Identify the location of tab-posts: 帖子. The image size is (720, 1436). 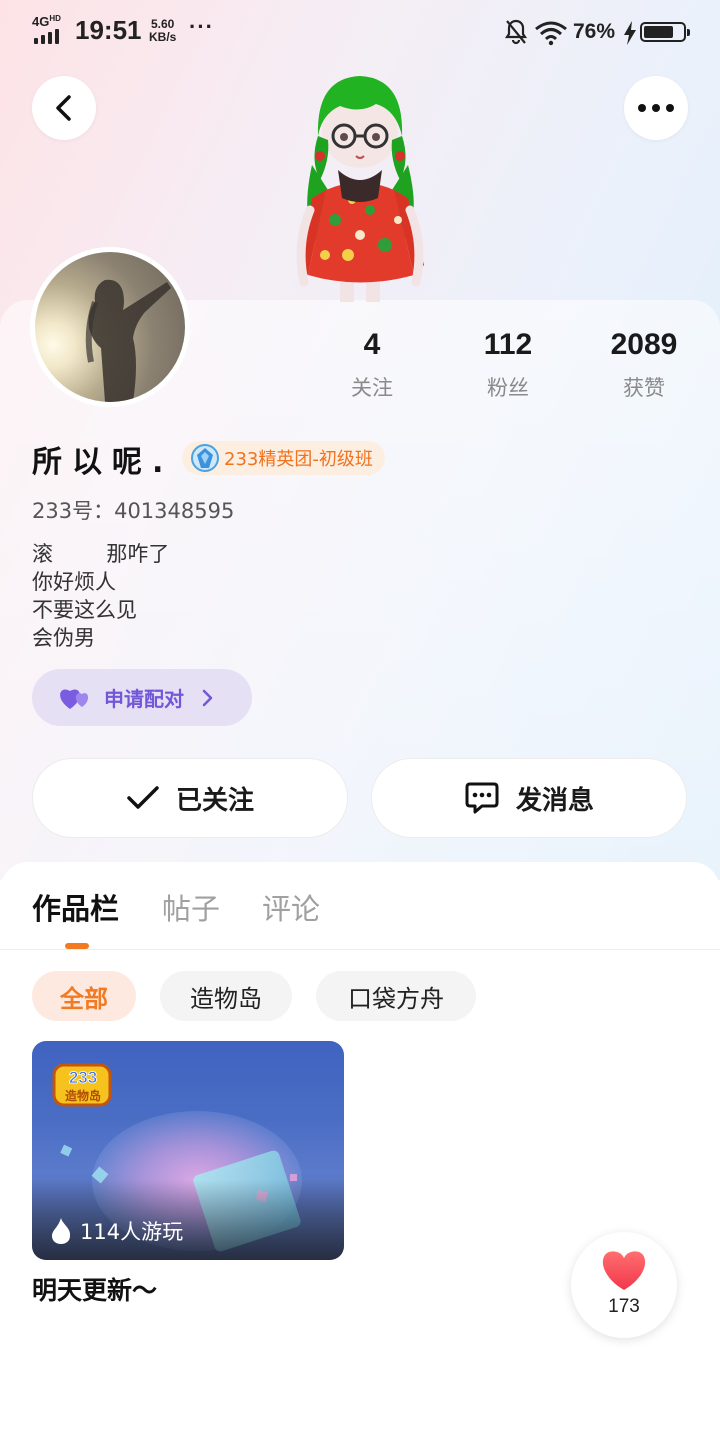
(191, 907).